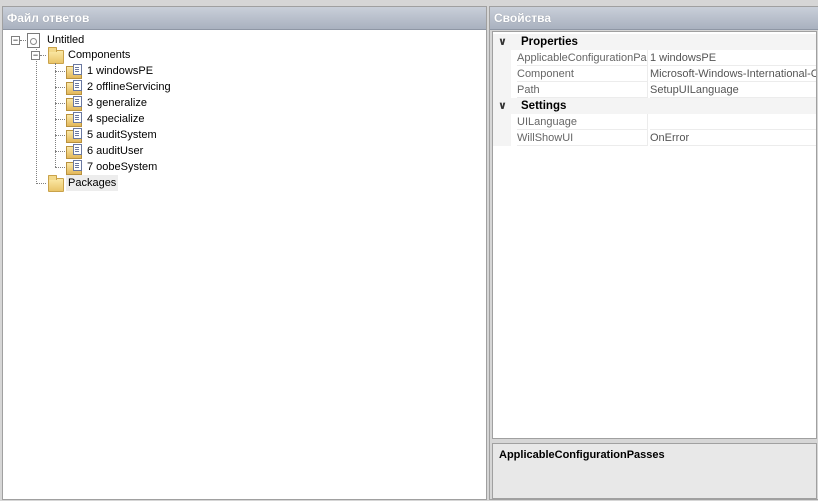 This screenshot has width=818, height=501. What do you see at coordinates (56, 183) in the screenshot?
I see `packages-folder-icon` at bounding box center [56, 183].